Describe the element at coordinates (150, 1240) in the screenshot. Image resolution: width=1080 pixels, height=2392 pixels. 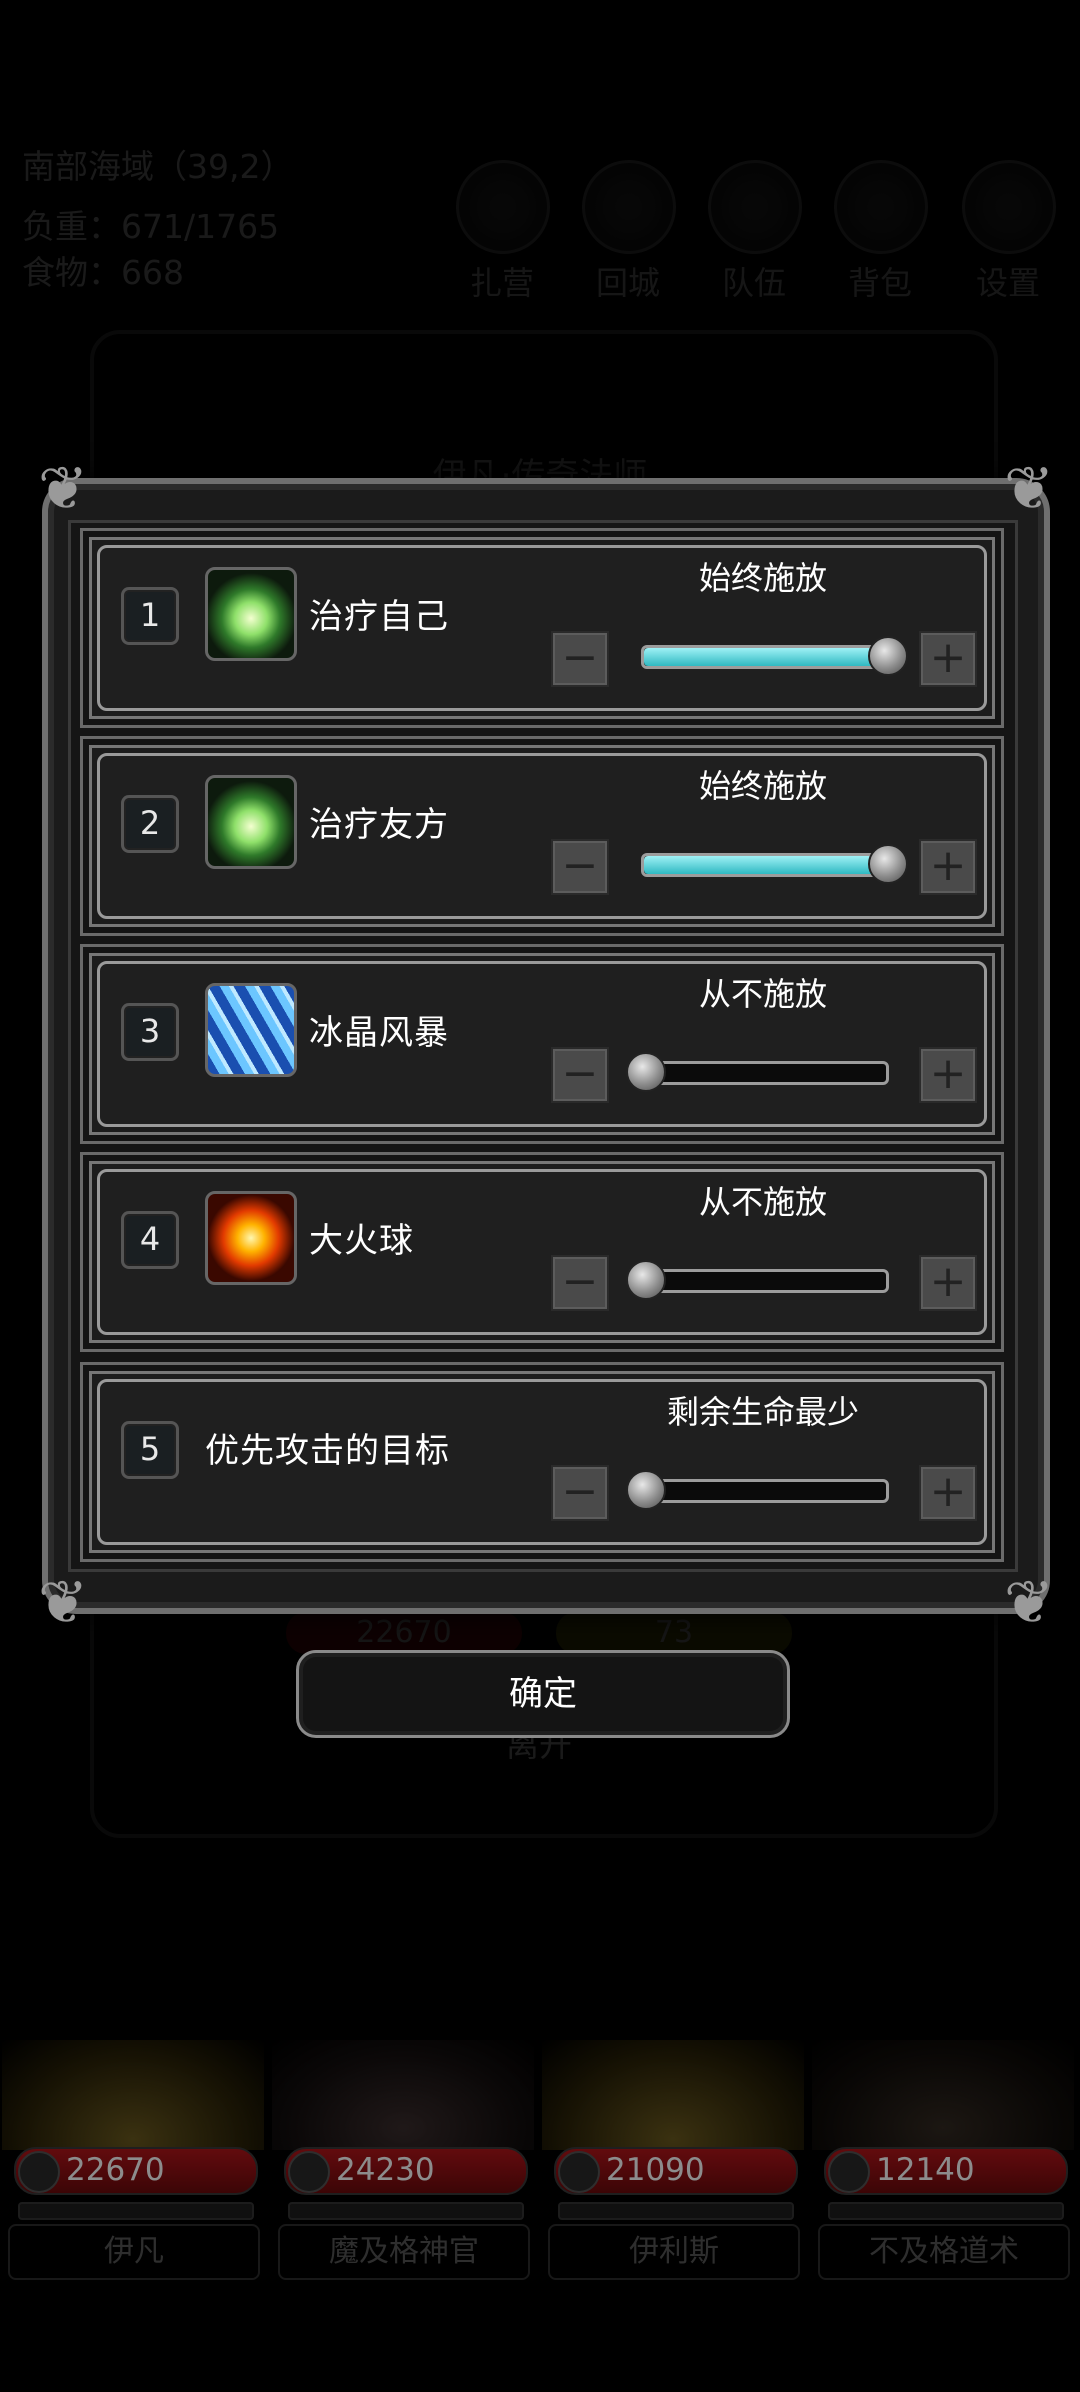
I see `row-index: 4` at that location.